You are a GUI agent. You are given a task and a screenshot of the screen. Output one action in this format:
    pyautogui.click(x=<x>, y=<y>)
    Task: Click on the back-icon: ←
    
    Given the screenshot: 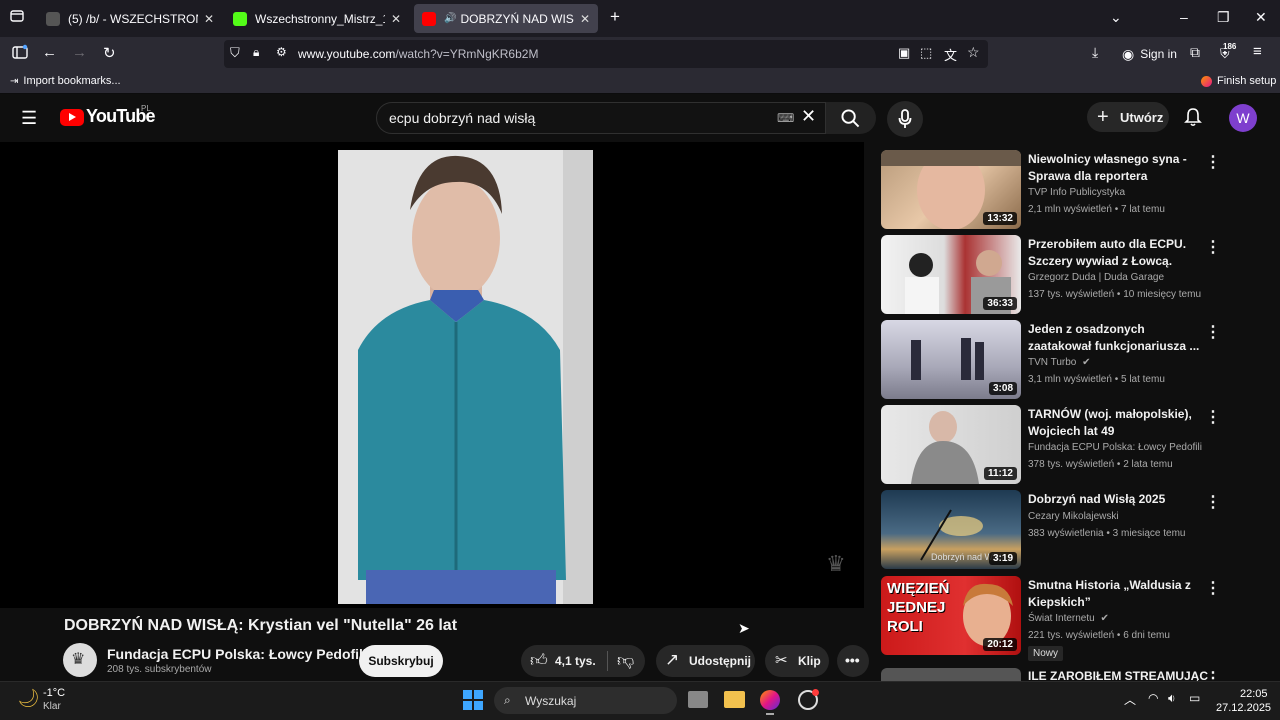 What is the action you would take?
    pyautogui.click(x=49, y=52)
    